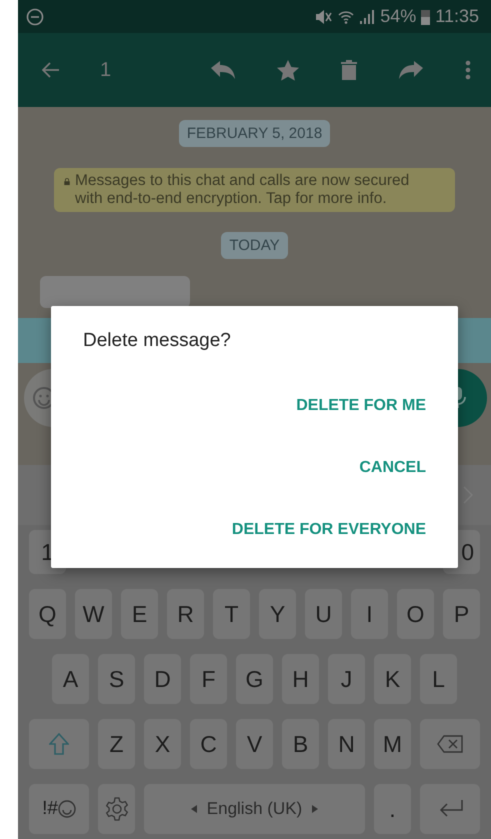 The width and height of the screenshot is (491, 839). Describe the element at coordinates (231, 614) in the screenshot. I see `keyboard-key: T` at that location.